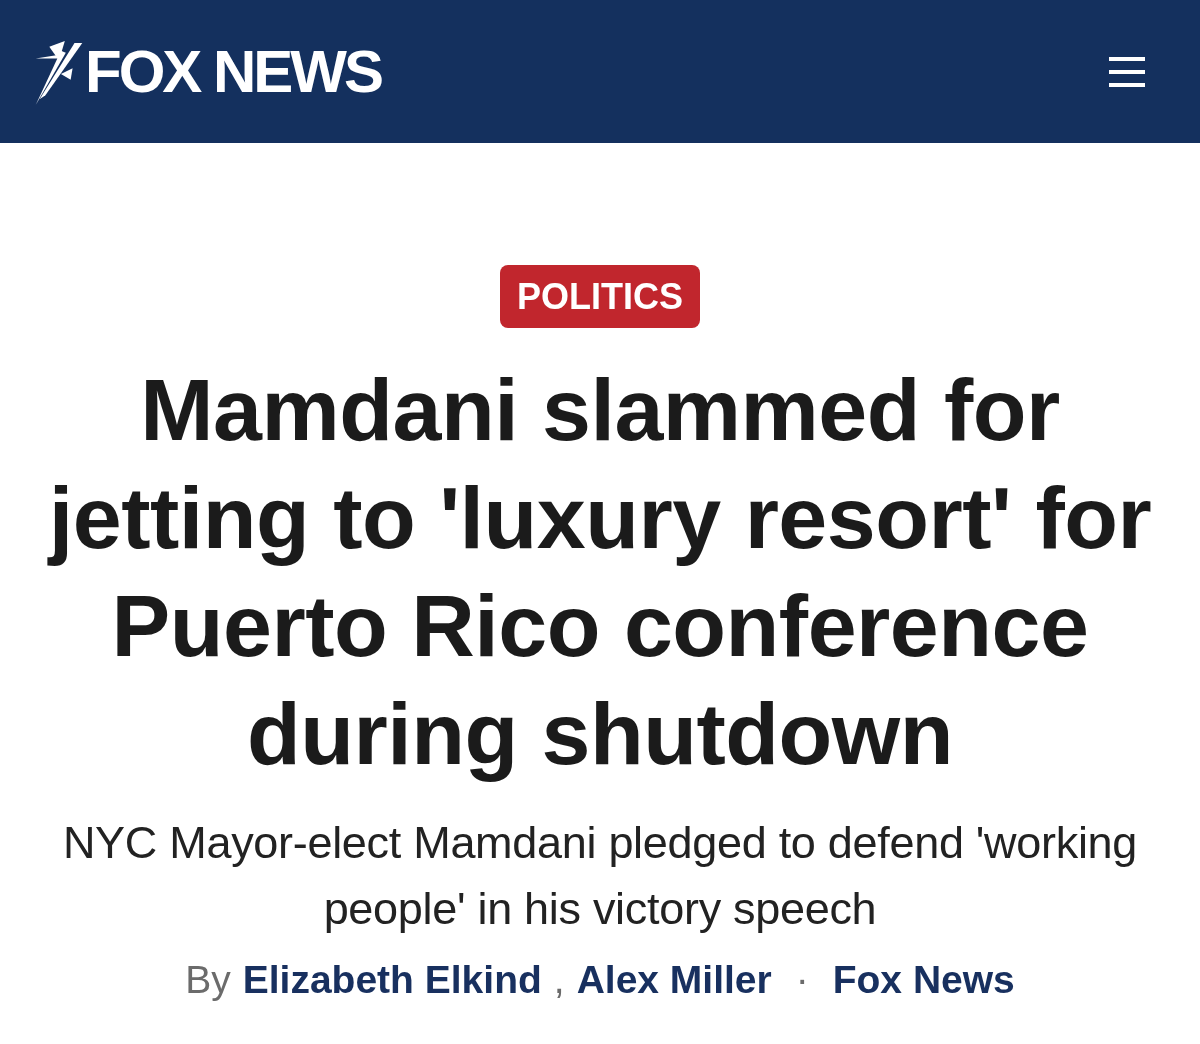  I want to click on author-link: Elizabeth Elkind, so click(392, 980).